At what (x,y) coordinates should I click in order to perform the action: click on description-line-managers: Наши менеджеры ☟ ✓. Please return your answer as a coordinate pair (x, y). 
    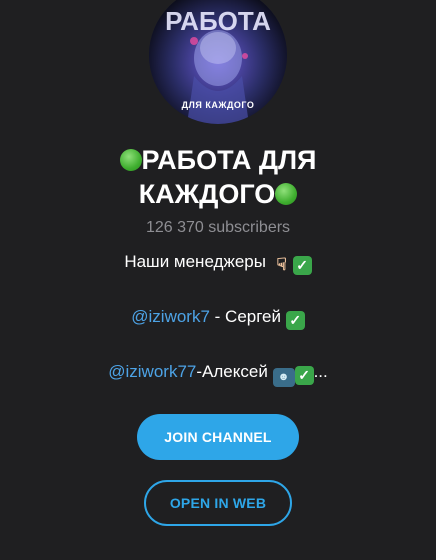
    Looking at the image, I should click on (218, 263).